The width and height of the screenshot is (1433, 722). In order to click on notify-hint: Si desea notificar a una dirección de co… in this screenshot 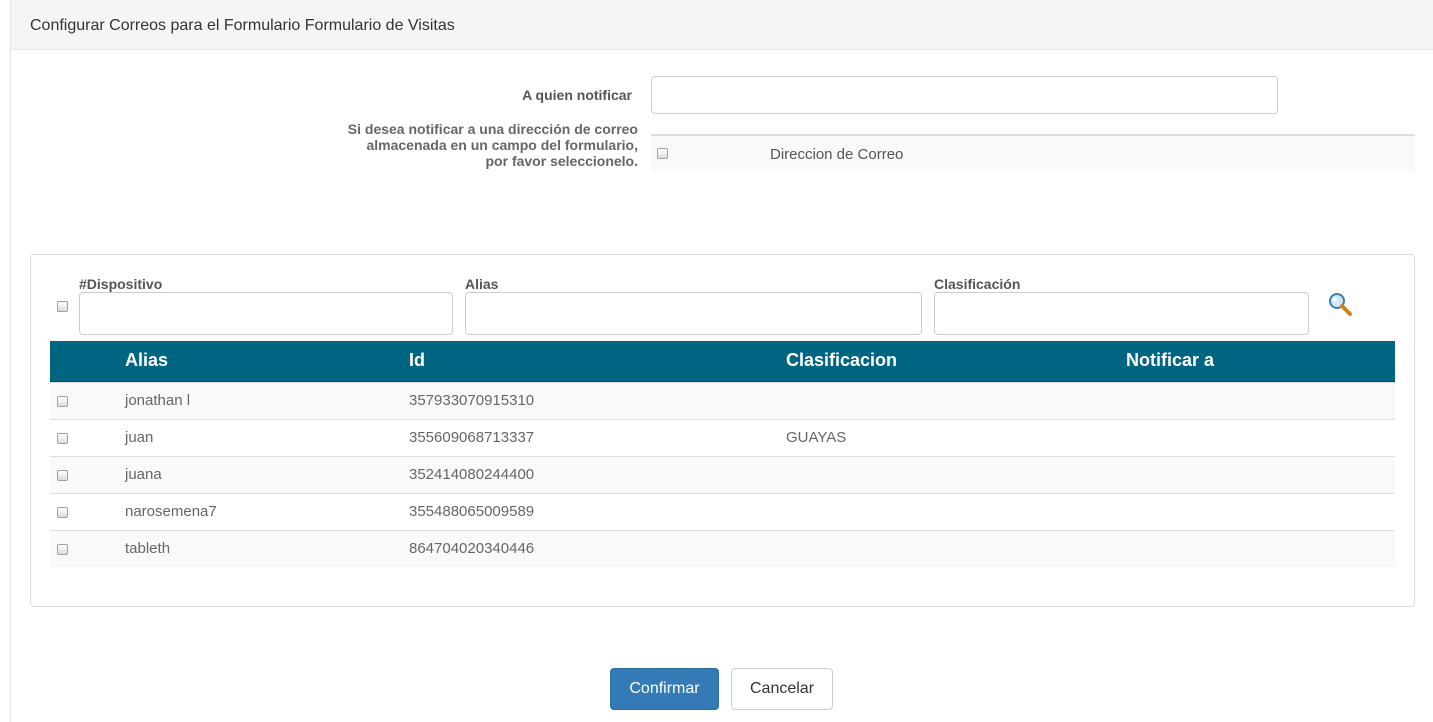, I will do `click(458, 145)`.